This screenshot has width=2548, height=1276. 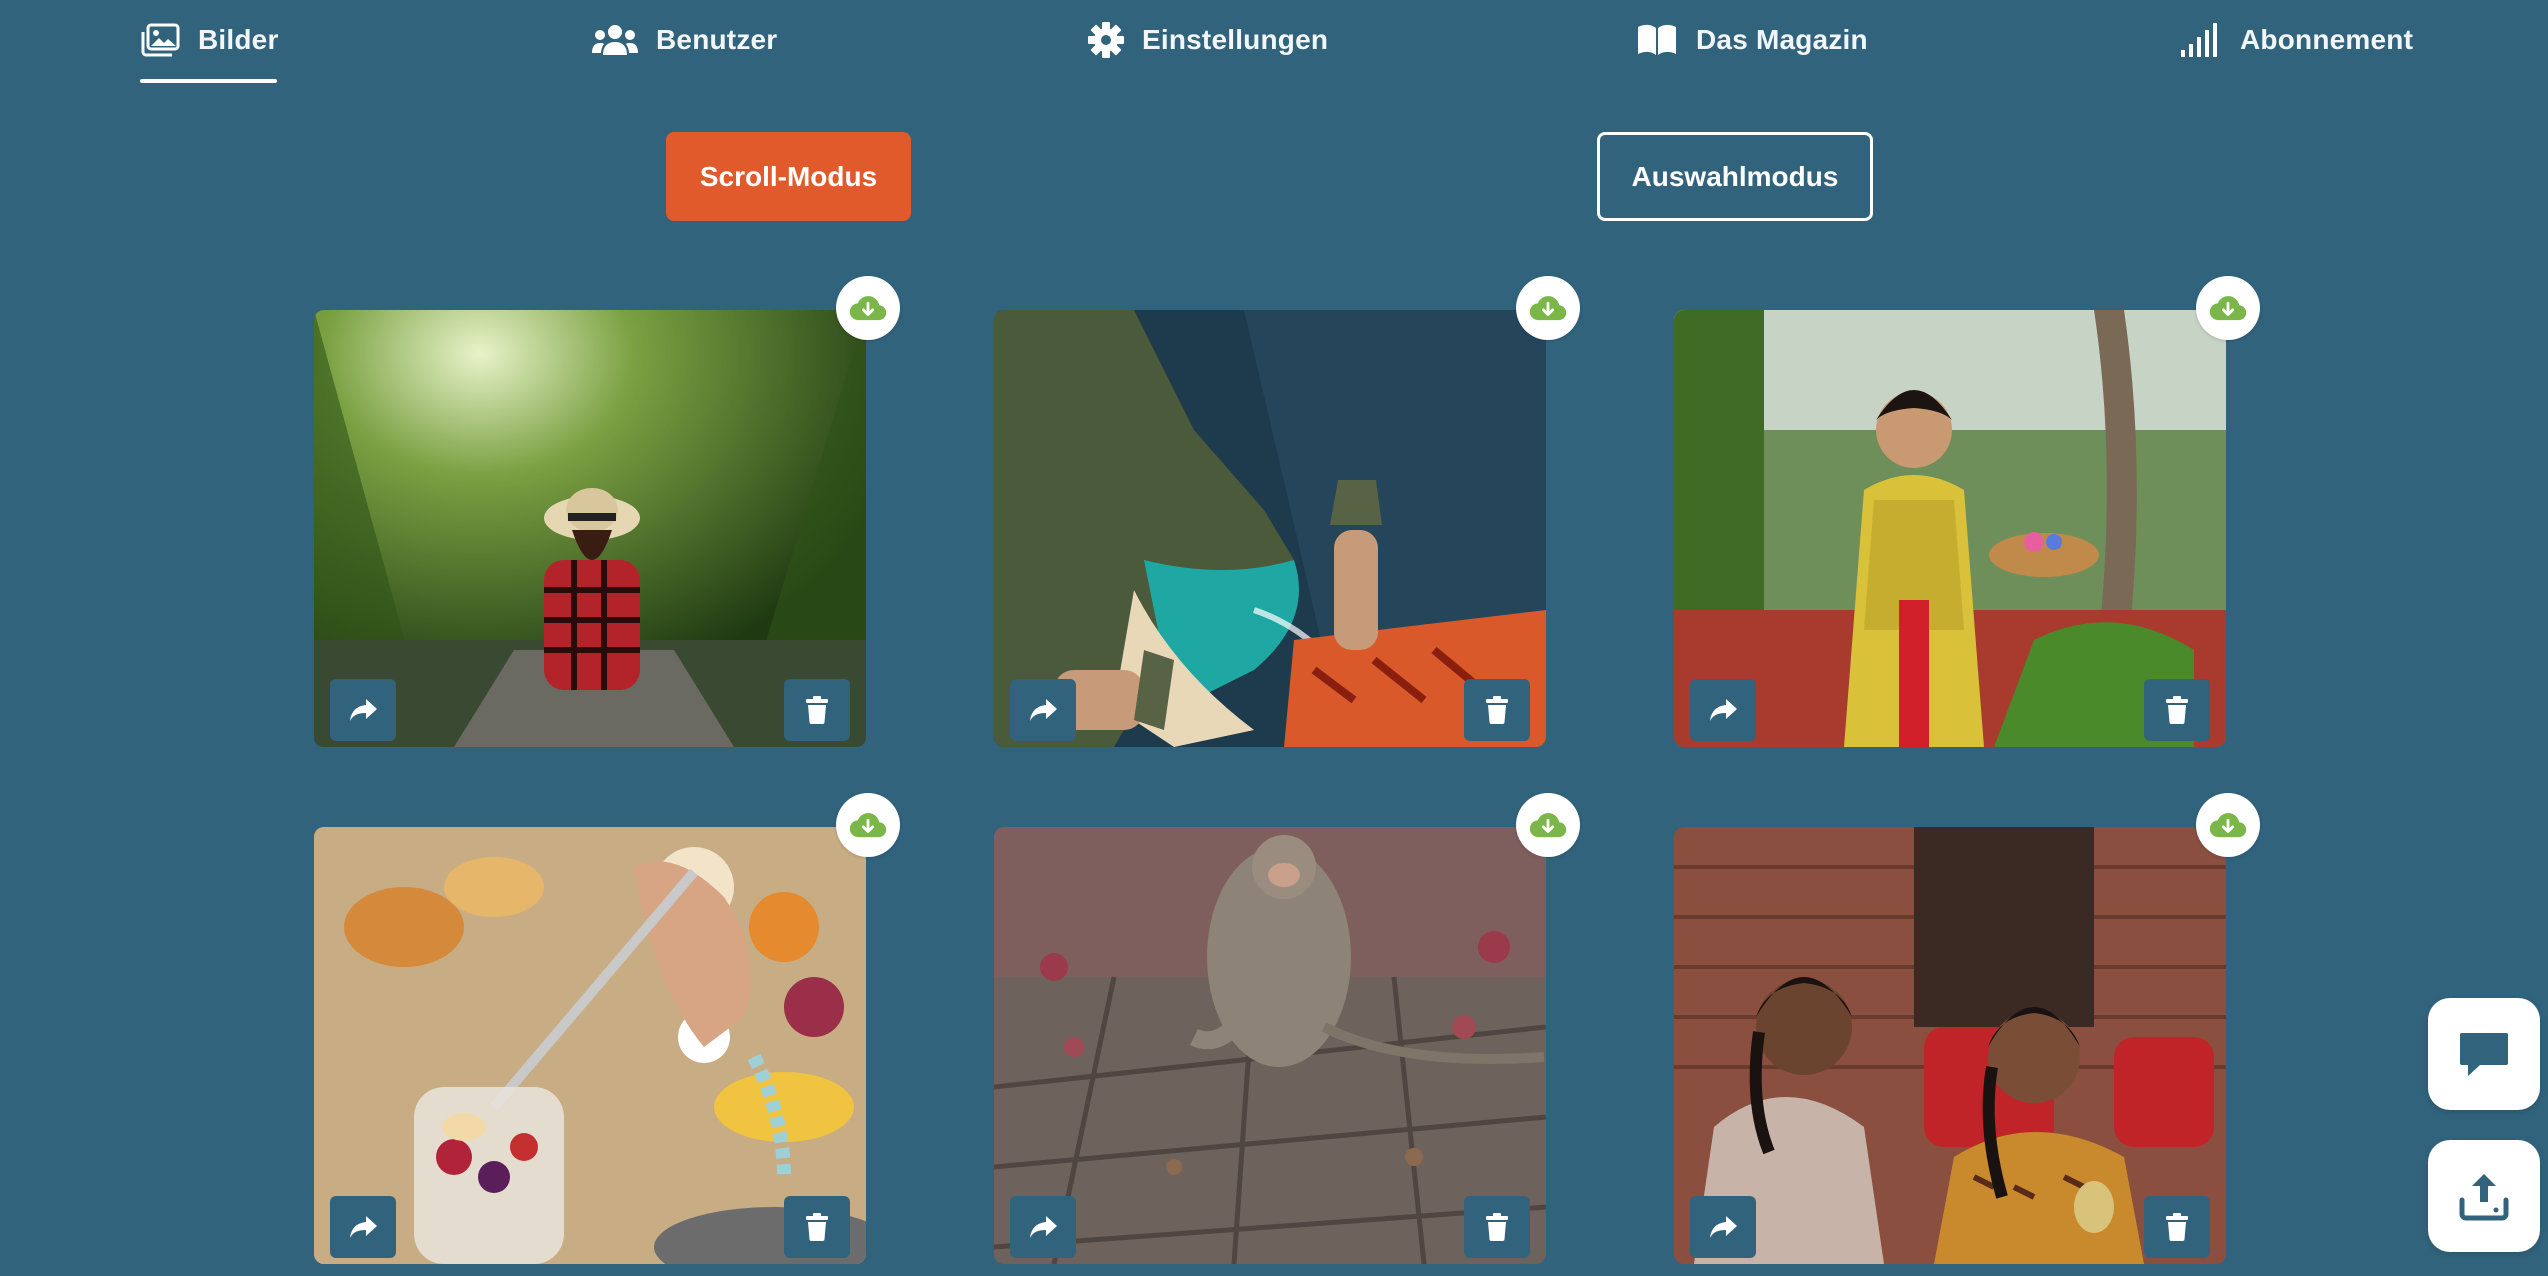 What do you see at coordinates (717, 39) in the screenshot?
I see `nav-label: Benutzer` at bounding box center [717, 39].